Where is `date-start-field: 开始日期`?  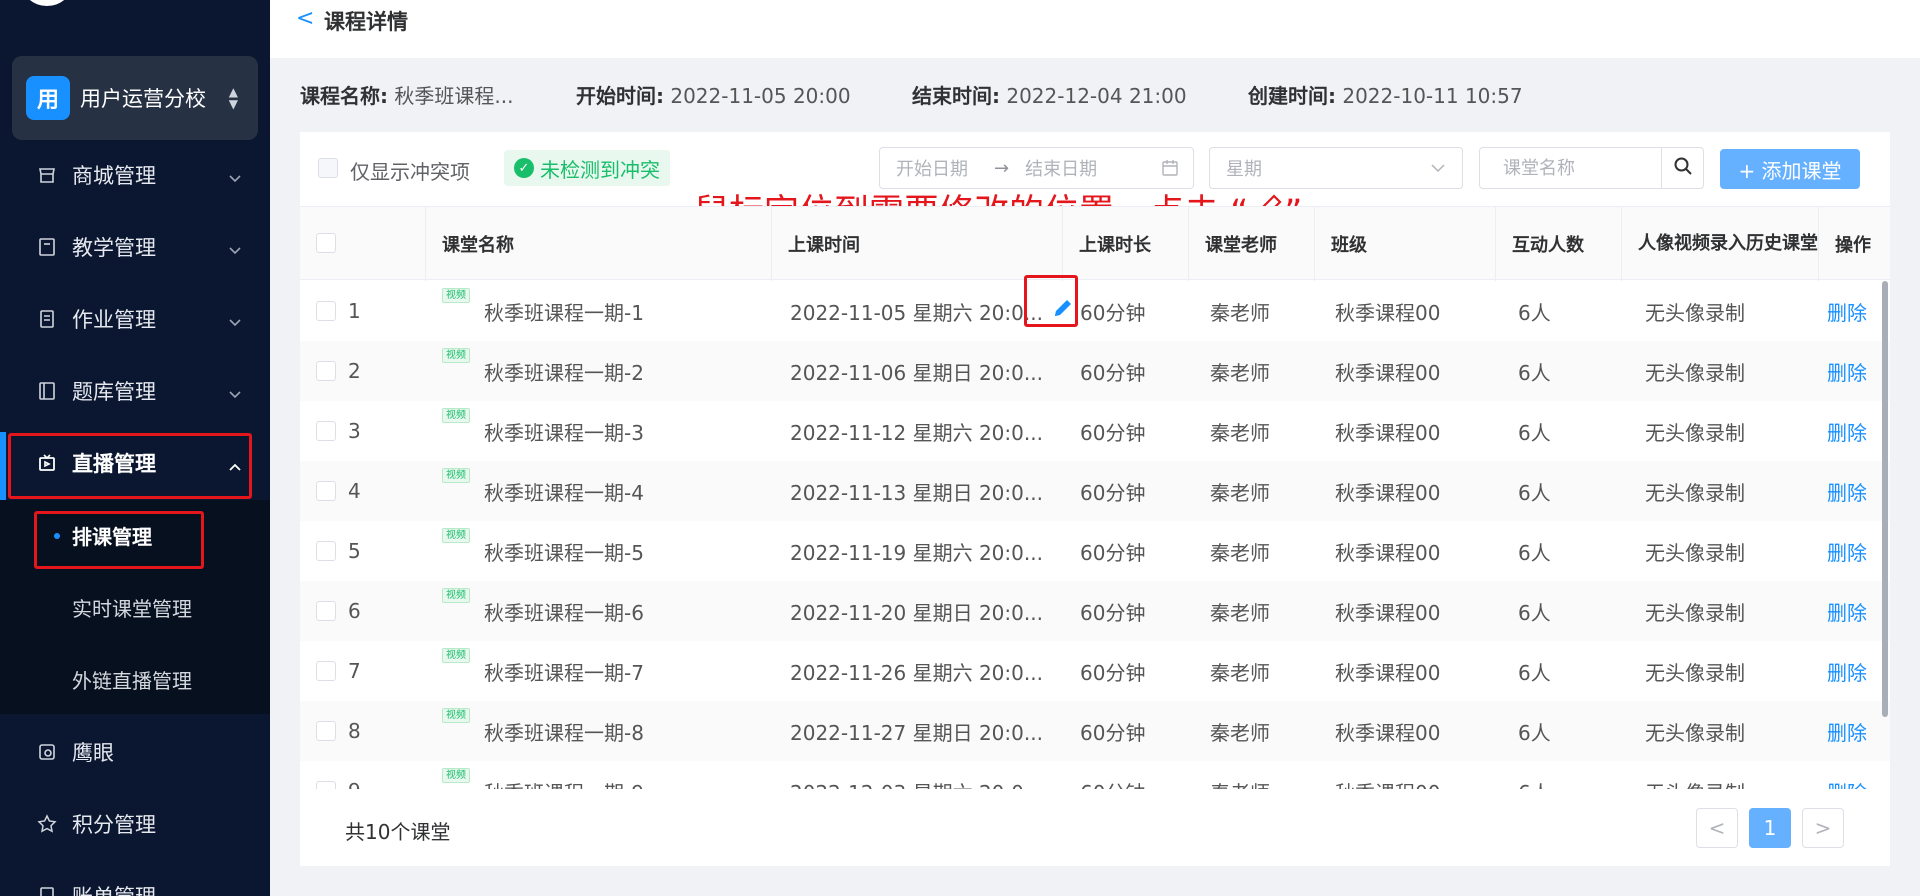
date-start-field: 开始日期 is located at coordinates (932, 168).